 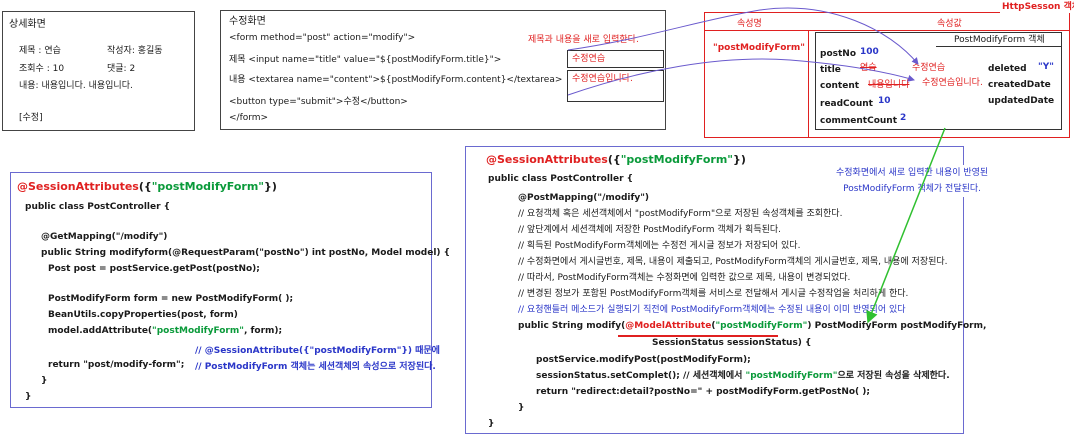 I want to click on left-return: return "post/modify-form";, so click(x=116, y=365).